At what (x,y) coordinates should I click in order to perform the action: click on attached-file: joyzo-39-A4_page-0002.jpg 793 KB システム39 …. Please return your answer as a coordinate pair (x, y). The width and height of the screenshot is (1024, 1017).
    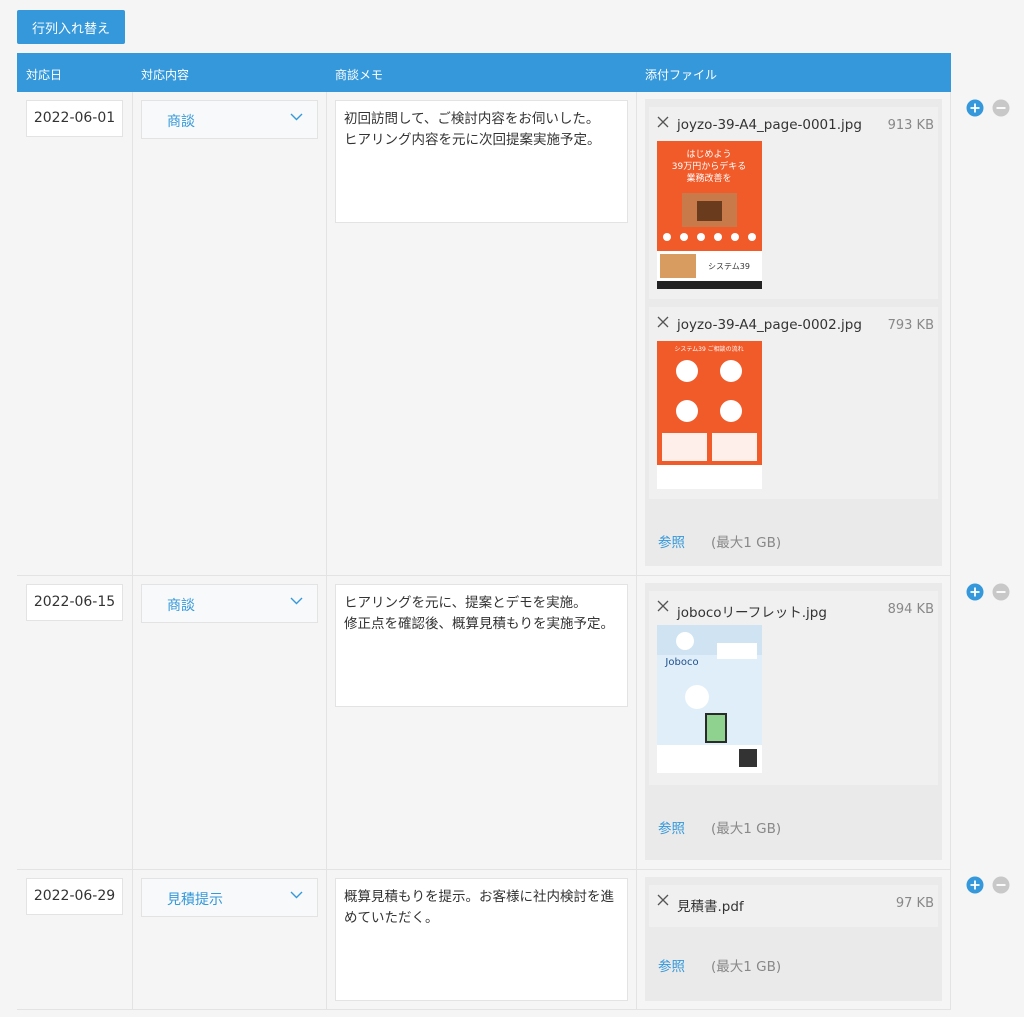
    Looking at the image, I should click on (793, 403).